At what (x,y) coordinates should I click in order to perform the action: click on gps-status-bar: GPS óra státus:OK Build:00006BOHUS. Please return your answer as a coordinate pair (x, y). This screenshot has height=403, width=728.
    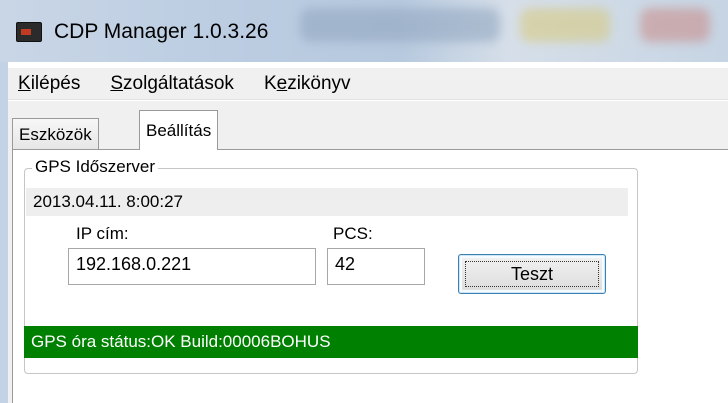
    Looking at the image, I should click on (331, 342).